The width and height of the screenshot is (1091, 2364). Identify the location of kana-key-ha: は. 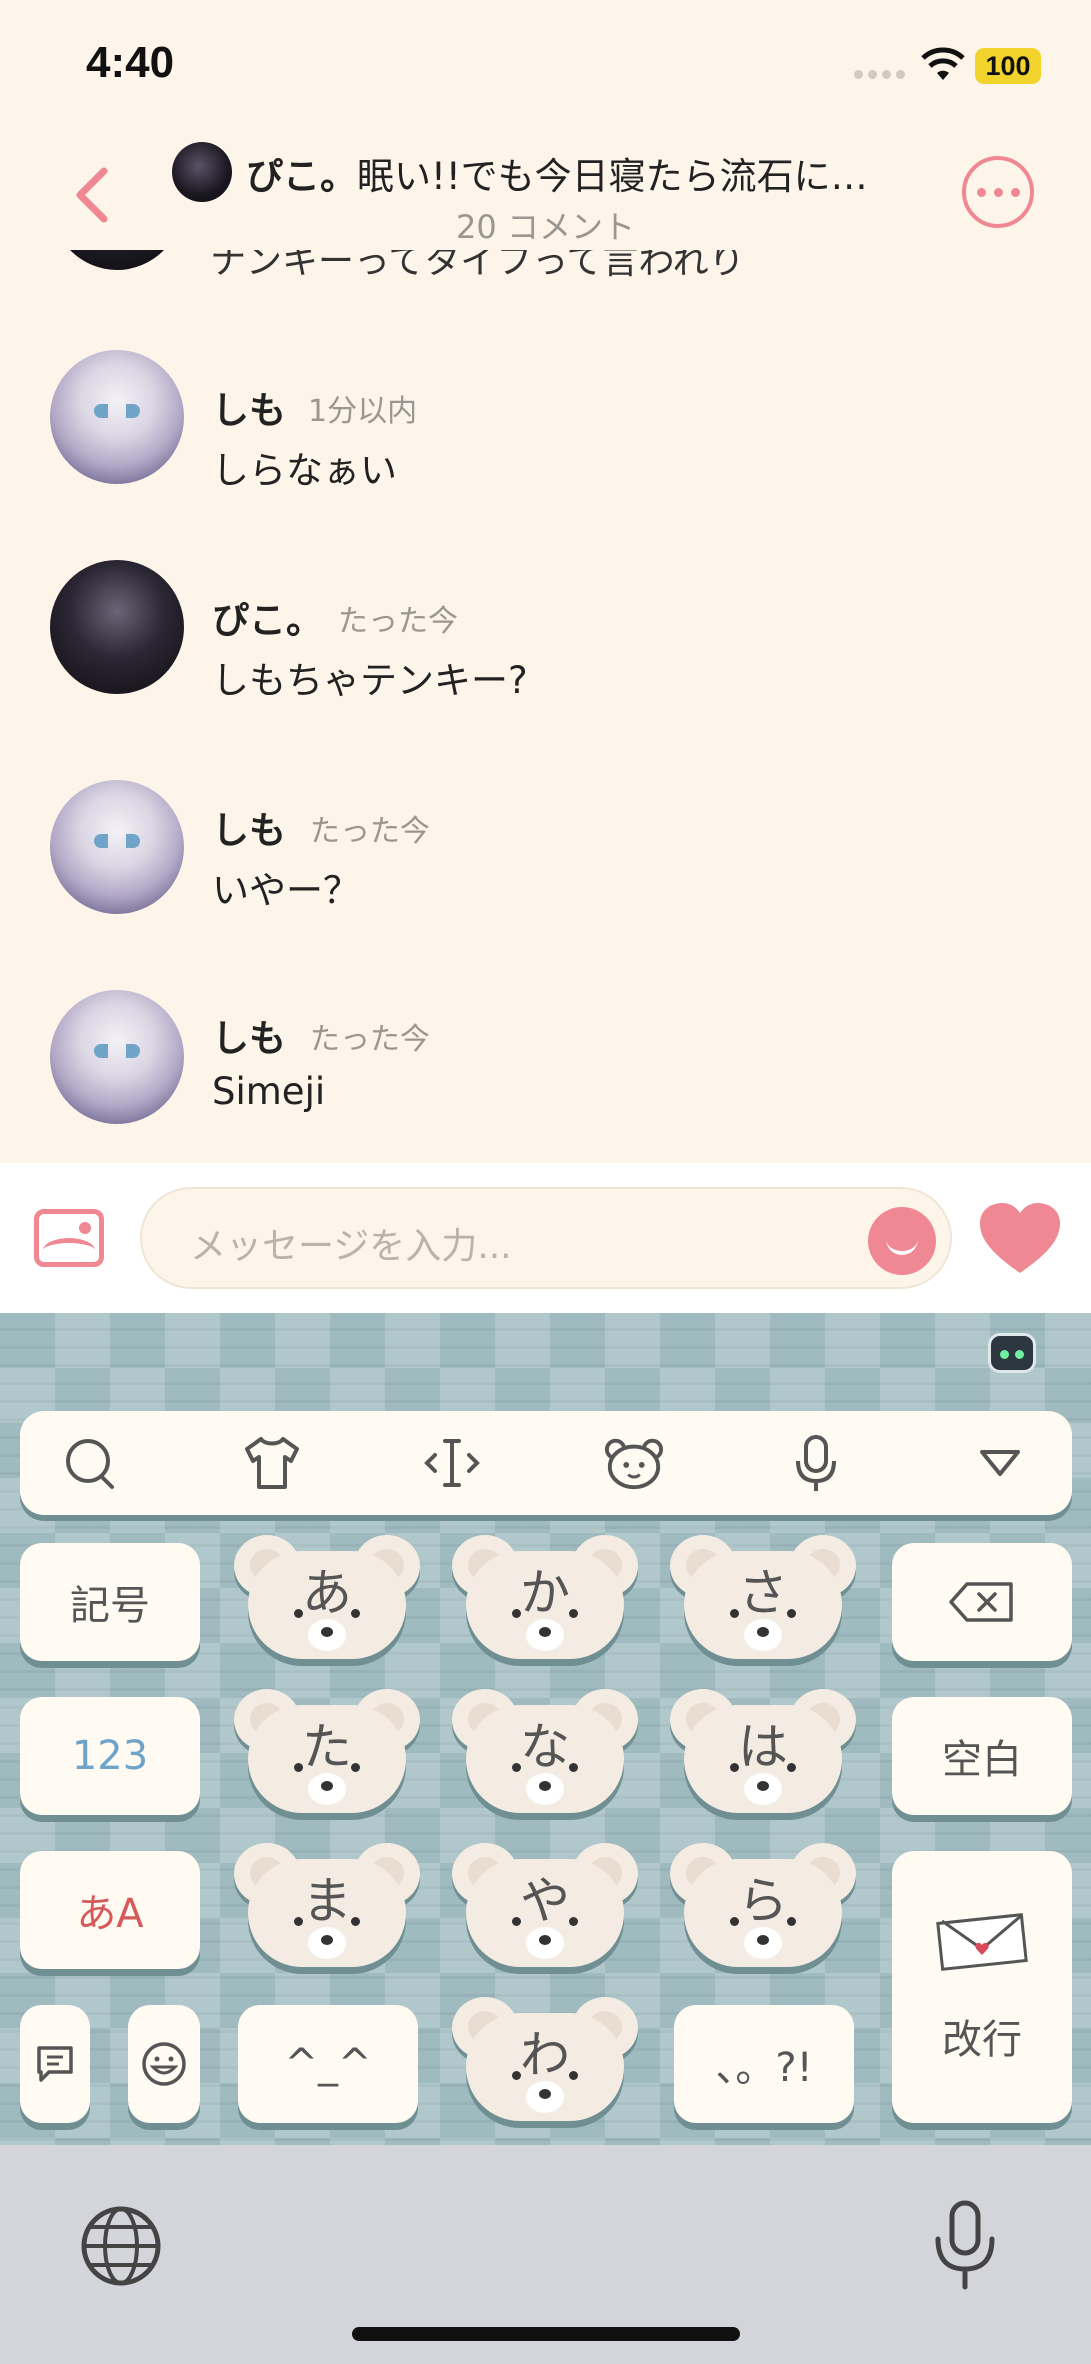
(763, 1754).